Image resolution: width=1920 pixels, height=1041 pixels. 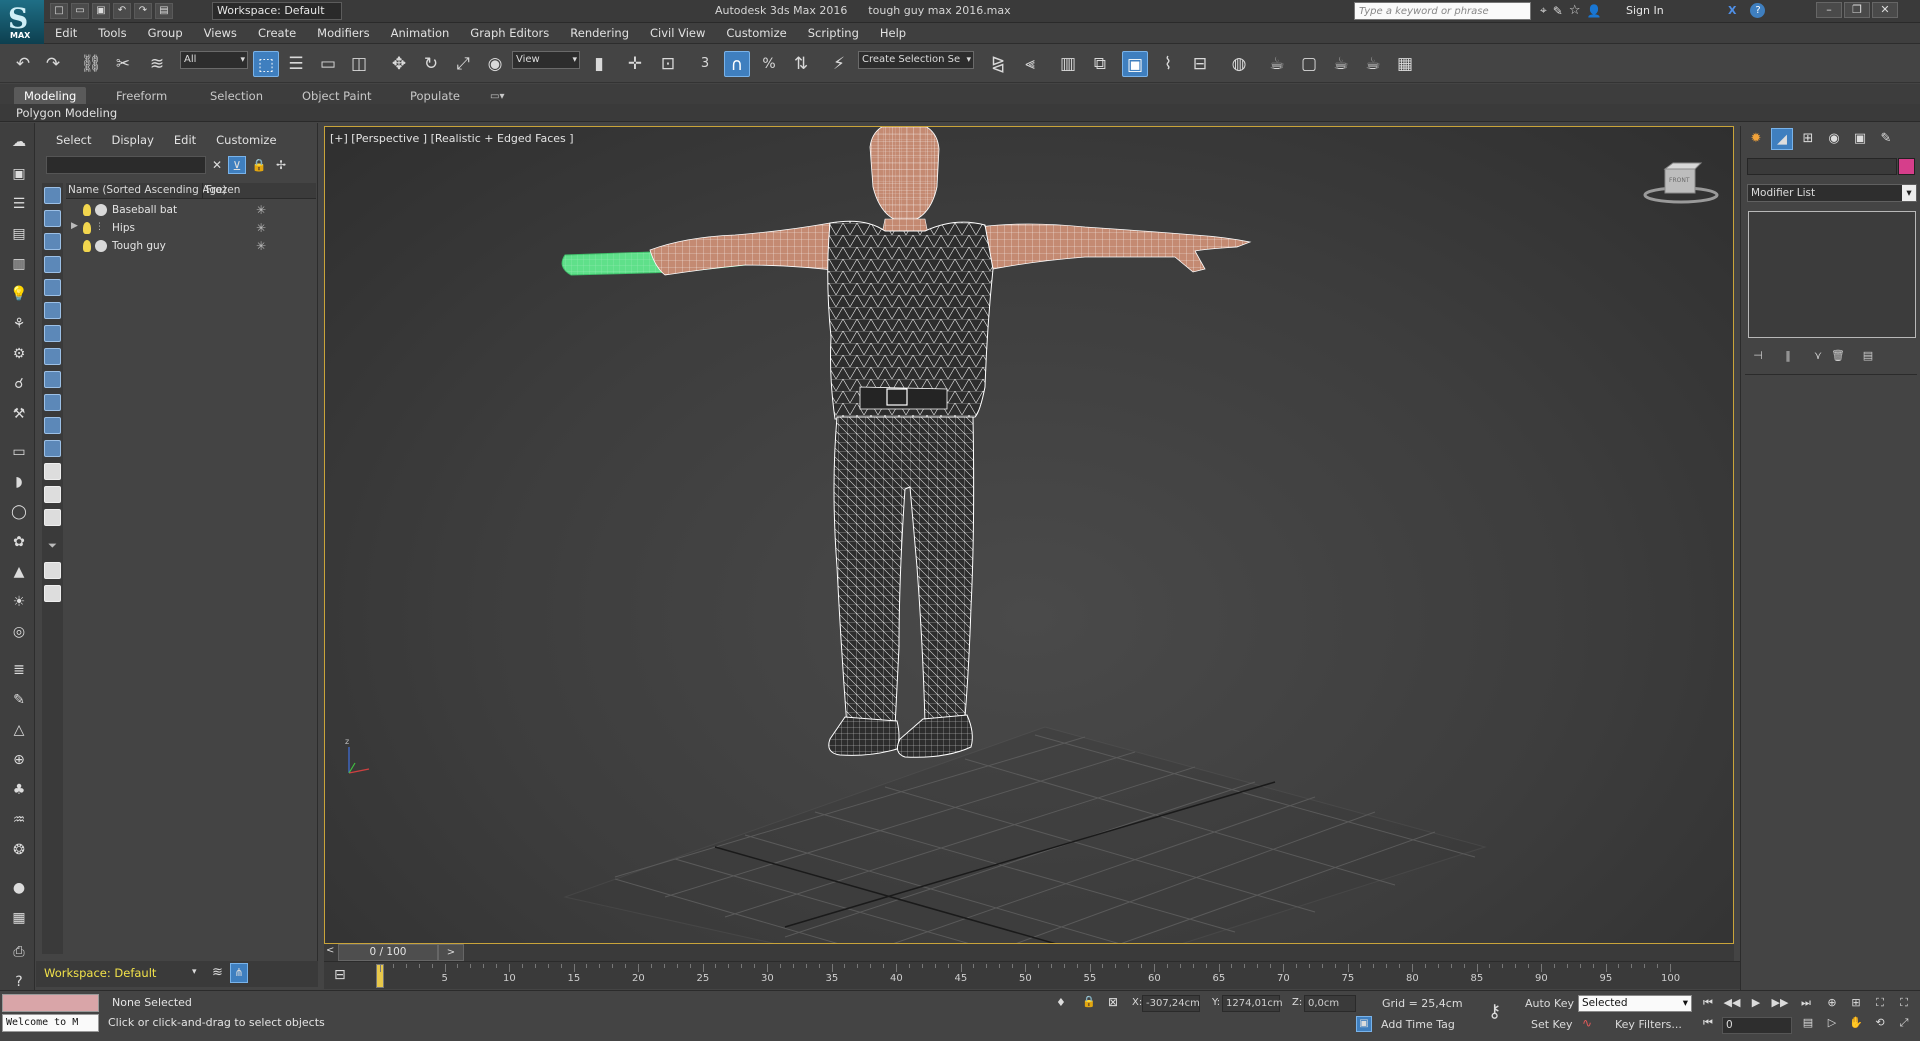 What do you see at coordinates (1168, 64) in the screenshot?
I see `curve-editor-icon: ⌇` at bounding box center [1168, 64].